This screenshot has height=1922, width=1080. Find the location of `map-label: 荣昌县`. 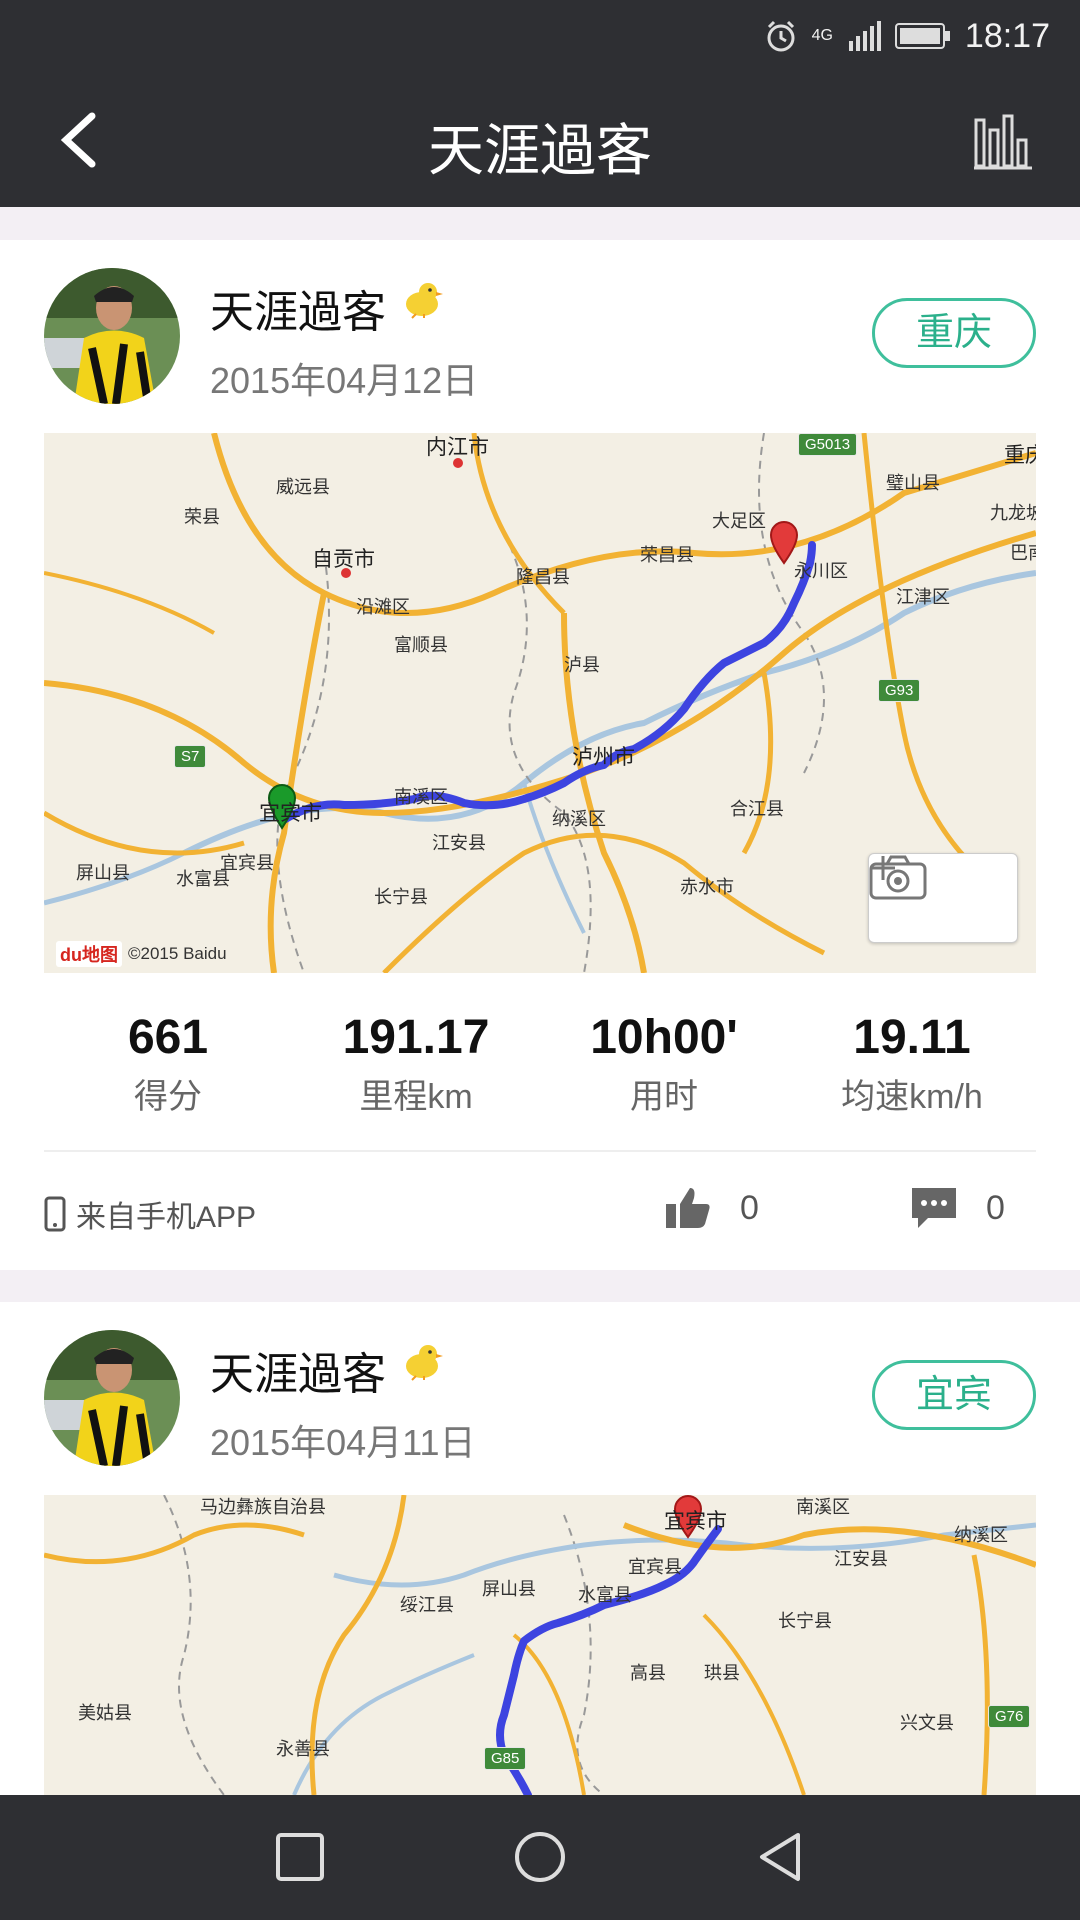

map-label: 荣昌县 is located at coordinates (667, 555).